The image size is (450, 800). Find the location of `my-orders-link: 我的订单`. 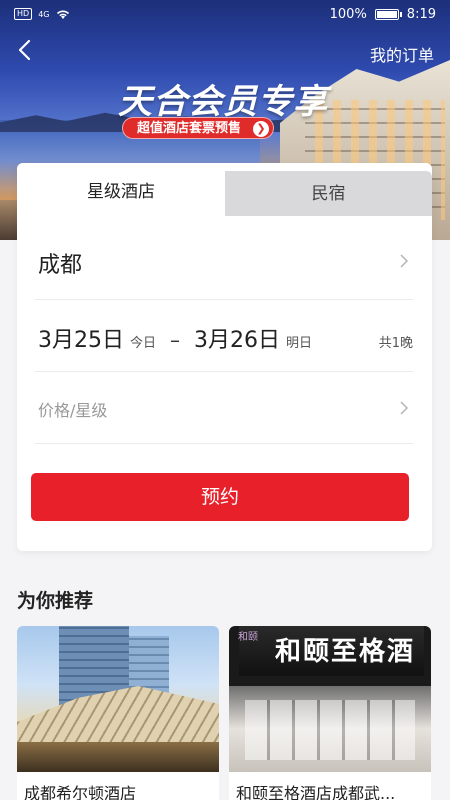

my-orders-link: 我的订单 is located at coordinates (402, 54).